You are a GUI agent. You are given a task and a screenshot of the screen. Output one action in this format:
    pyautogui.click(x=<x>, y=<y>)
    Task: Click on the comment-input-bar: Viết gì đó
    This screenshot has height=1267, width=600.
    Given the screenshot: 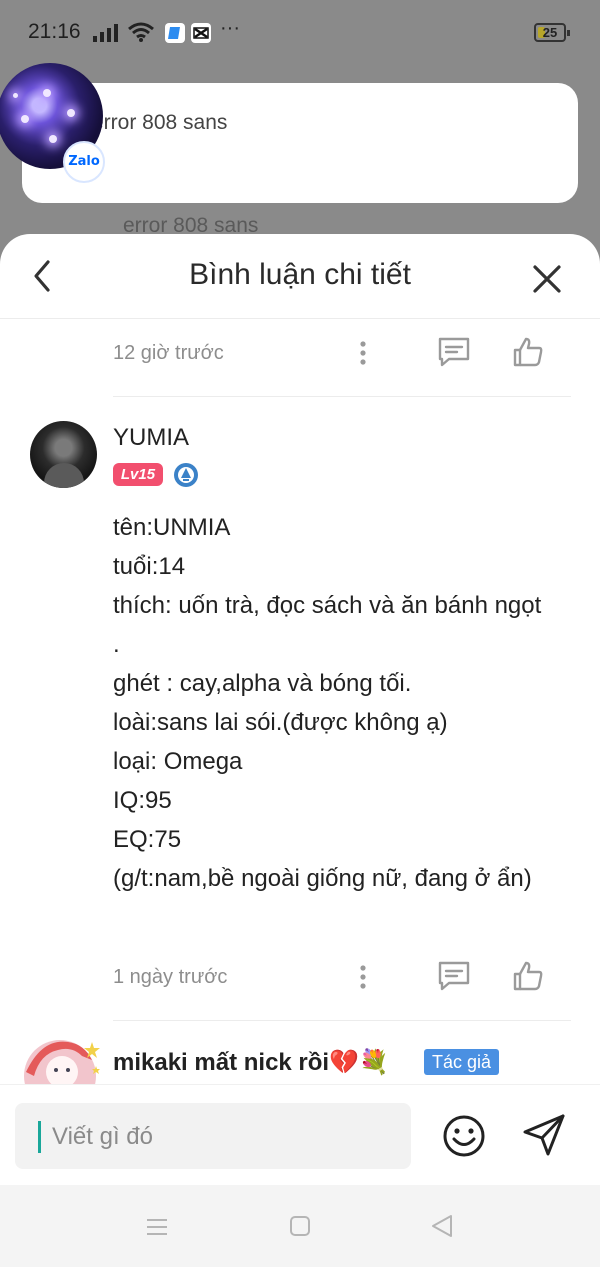 What is the action you would take?
    pyautogui.click(x=300, y=1135)
    